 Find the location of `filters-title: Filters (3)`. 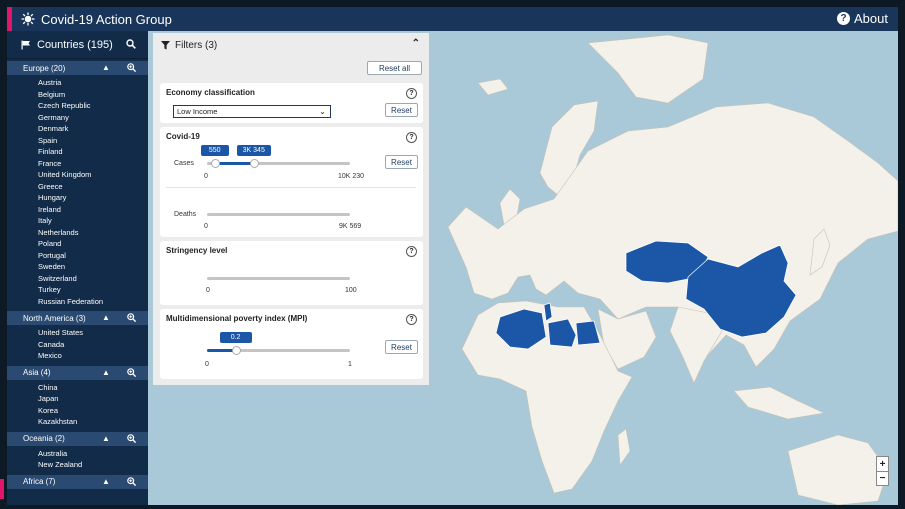

filters-title: Filters (3) is located at coordinates (196, 45).